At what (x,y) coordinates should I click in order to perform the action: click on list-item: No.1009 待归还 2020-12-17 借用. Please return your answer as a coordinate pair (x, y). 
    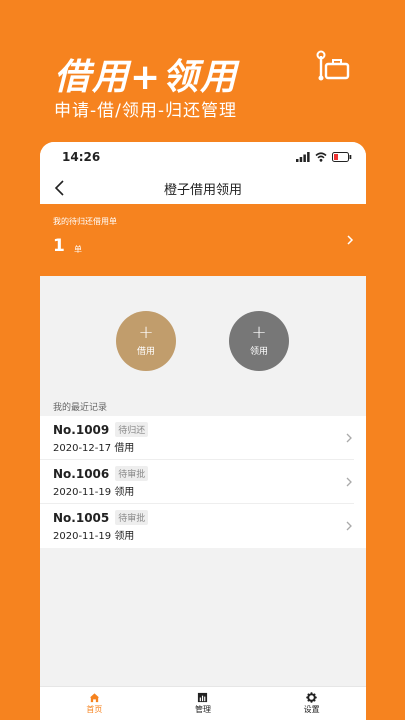
    Looking at the image, I should click on (197, 438).